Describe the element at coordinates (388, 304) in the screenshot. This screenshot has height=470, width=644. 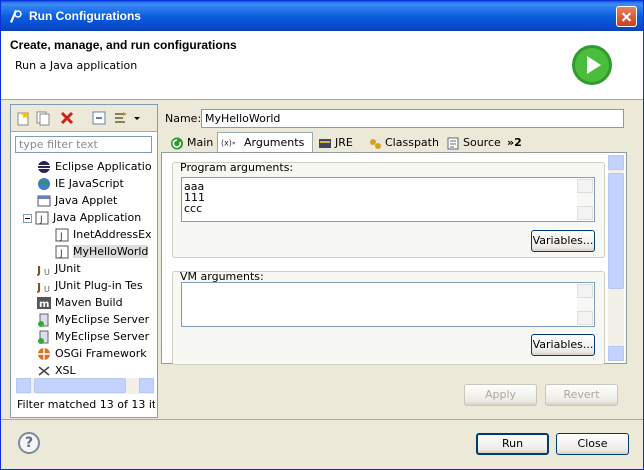
I see `vm-arguments-field` at that location.